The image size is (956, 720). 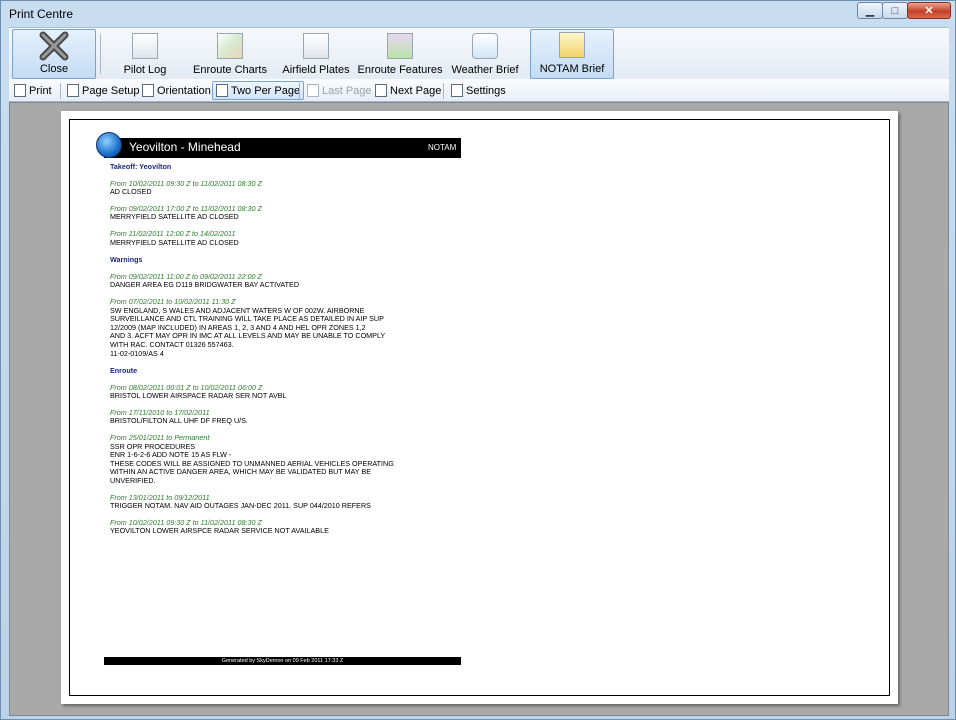 What do you see at coordinates (111, 90) in the screenshot?
I see `page-setup-label: Page Setup` at bounding box center [111, 90].